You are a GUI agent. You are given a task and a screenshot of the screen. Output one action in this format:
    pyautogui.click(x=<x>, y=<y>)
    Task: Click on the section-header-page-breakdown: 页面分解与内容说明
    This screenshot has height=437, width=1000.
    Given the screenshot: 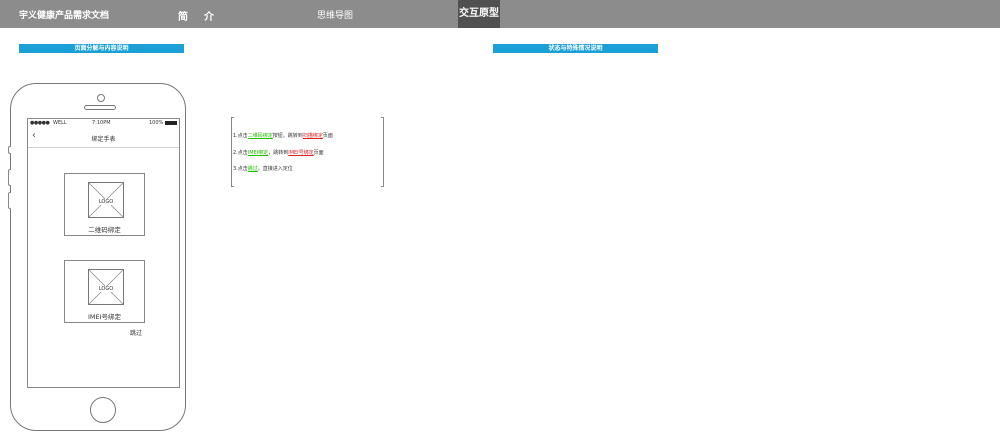 What is the action you would take?
    pyautogui.click(x=101, y=48)
    